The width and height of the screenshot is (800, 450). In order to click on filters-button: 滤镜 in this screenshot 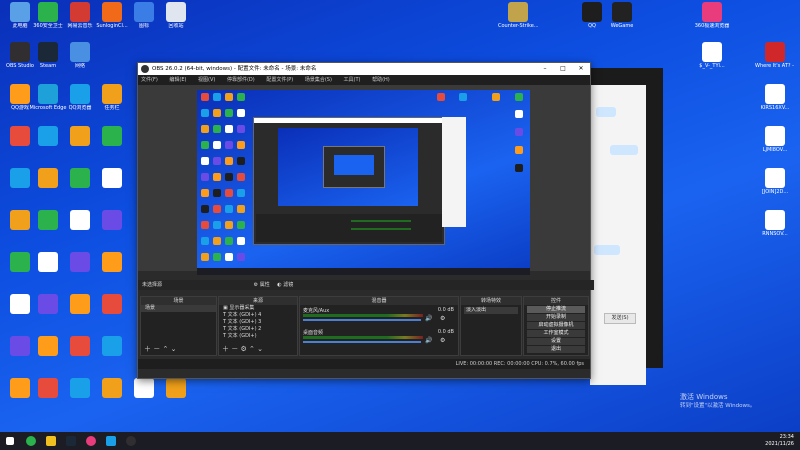, I will do `click(288, 285)`.